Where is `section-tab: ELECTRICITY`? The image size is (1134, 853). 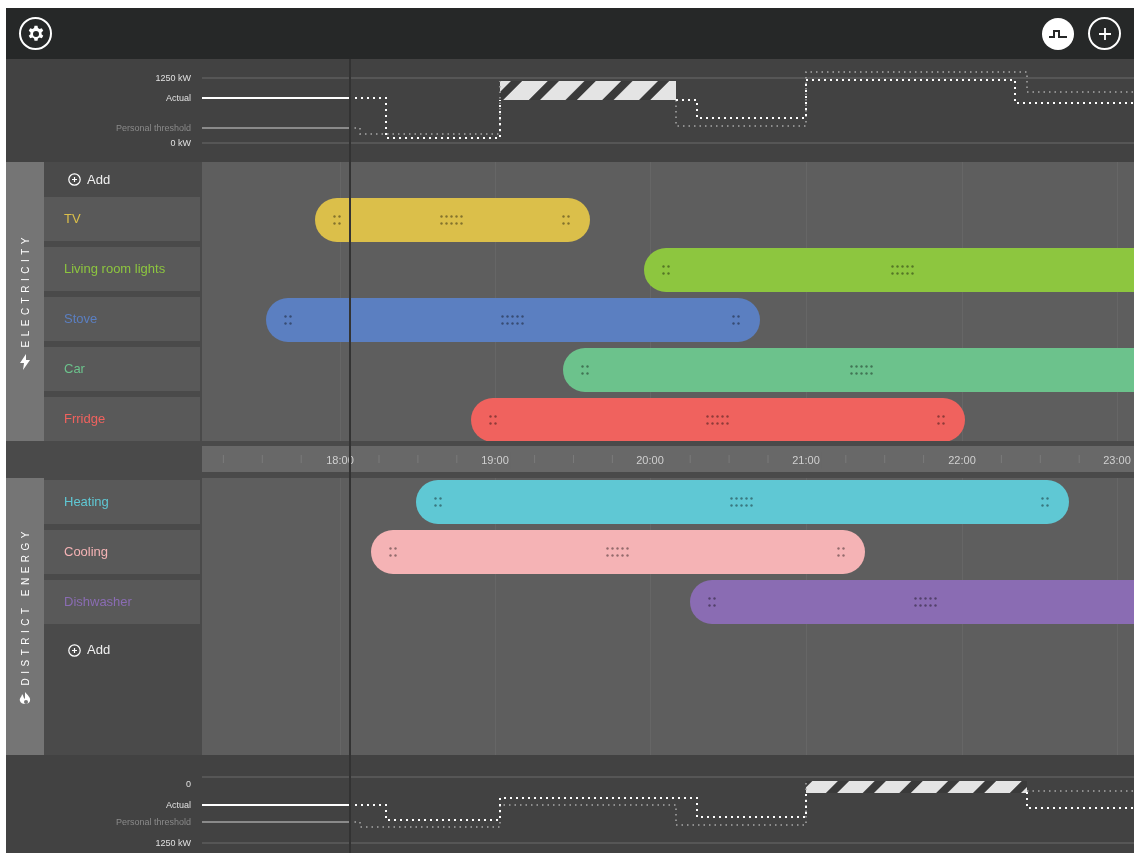 section-tab: ELECTRICITY is located at coordinates (25, 301).